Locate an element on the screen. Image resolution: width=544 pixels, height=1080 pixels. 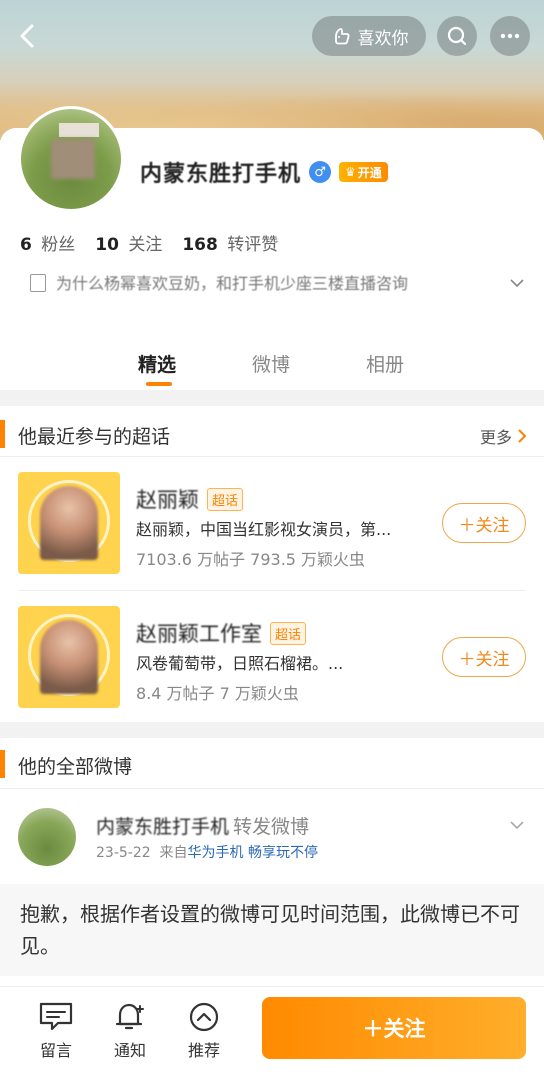
follow-button: ＋关注 is located at coordinates (394, 1028).